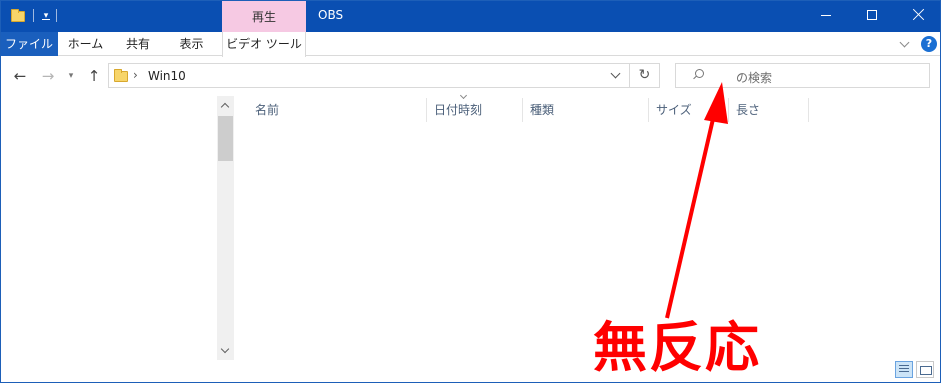  Describe the element at coordinates (85, 44) in the screenshot. I see `tab-home: ホーム` at that location.